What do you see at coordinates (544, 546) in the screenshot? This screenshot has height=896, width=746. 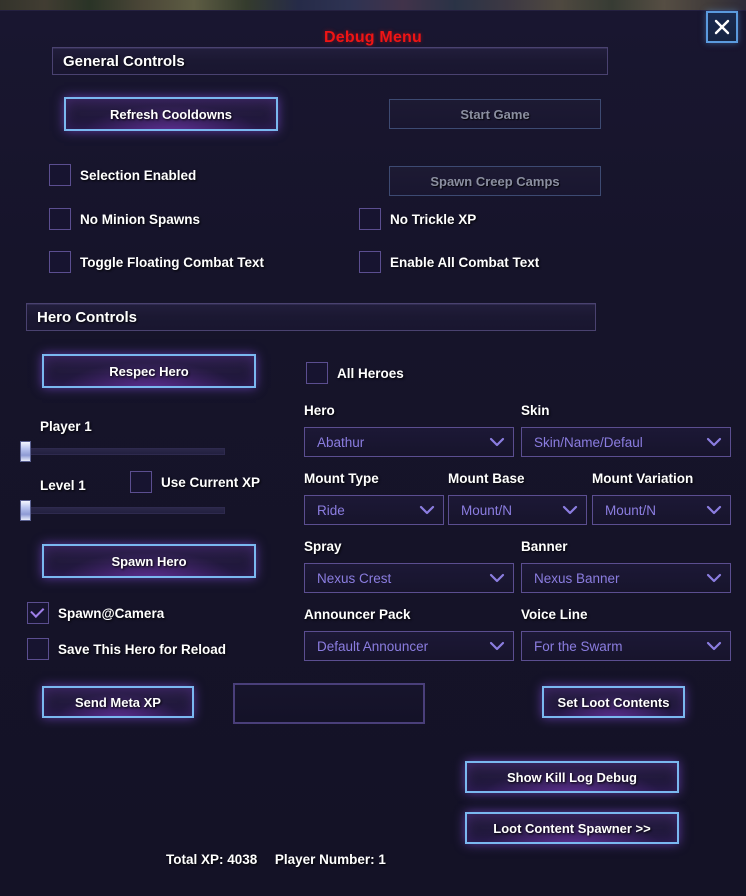 I see `dropdown-banner-label: Banner` at bounding box center [544, 546].